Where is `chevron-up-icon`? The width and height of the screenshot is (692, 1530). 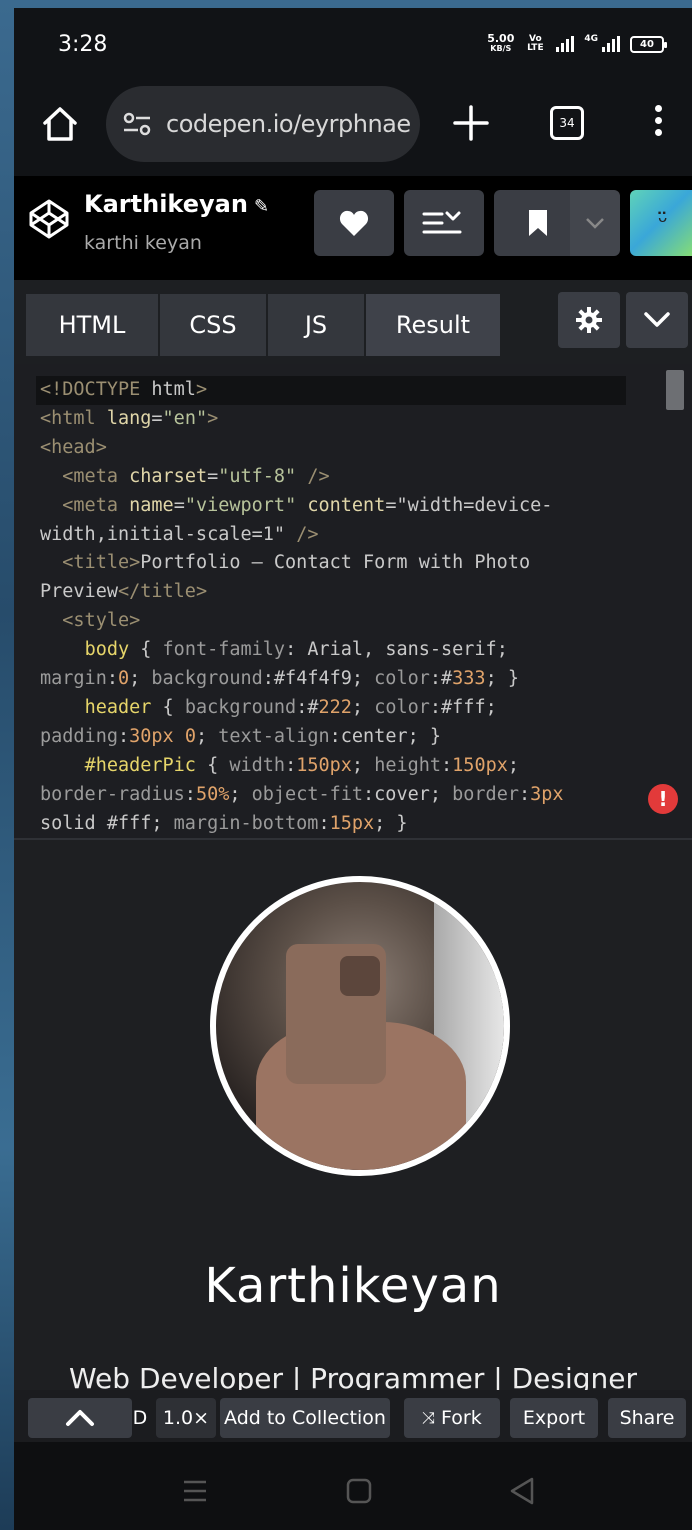 chevron-up-icon is located at coordinates (80, 1418).